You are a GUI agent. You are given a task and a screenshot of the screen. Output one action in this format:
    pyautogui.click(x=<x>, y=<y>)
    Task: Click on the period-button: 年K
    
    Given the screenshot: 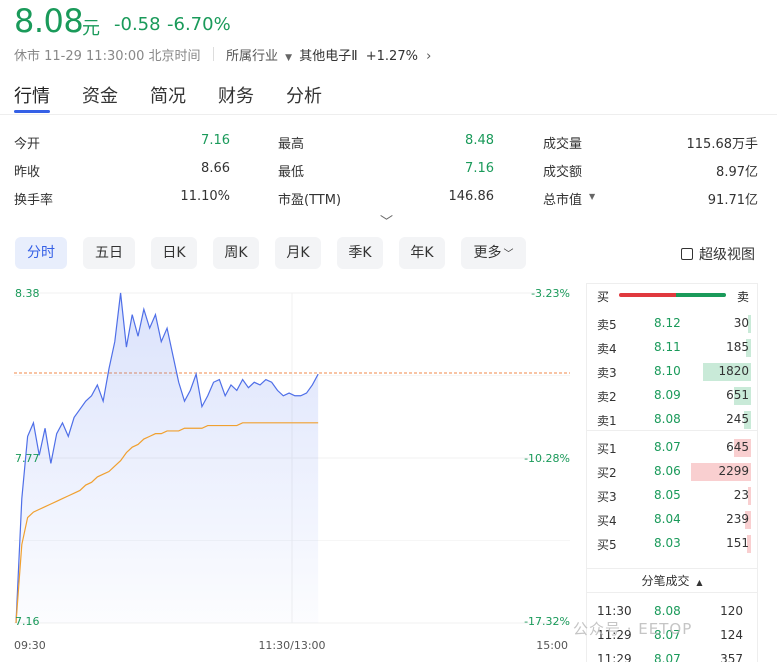 What is the action you would take?
    pyautogui.click(x=422, y=253)
    